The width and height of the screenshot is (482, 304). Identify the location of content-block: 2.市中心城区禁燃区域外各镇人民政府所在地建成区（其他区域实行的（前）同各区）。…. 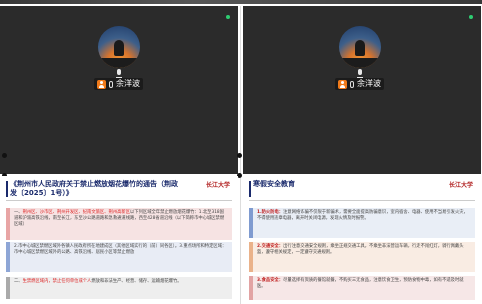
(119, 257).